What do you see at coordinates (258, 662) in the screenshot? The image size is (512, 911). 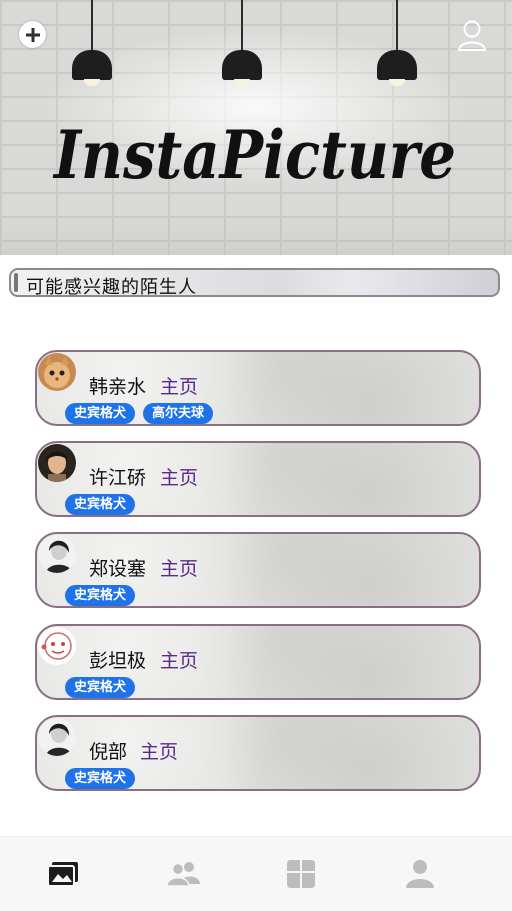 I see `person-card: 彭坦极 主页 史宾格犬` at bounding box center [258, 662].